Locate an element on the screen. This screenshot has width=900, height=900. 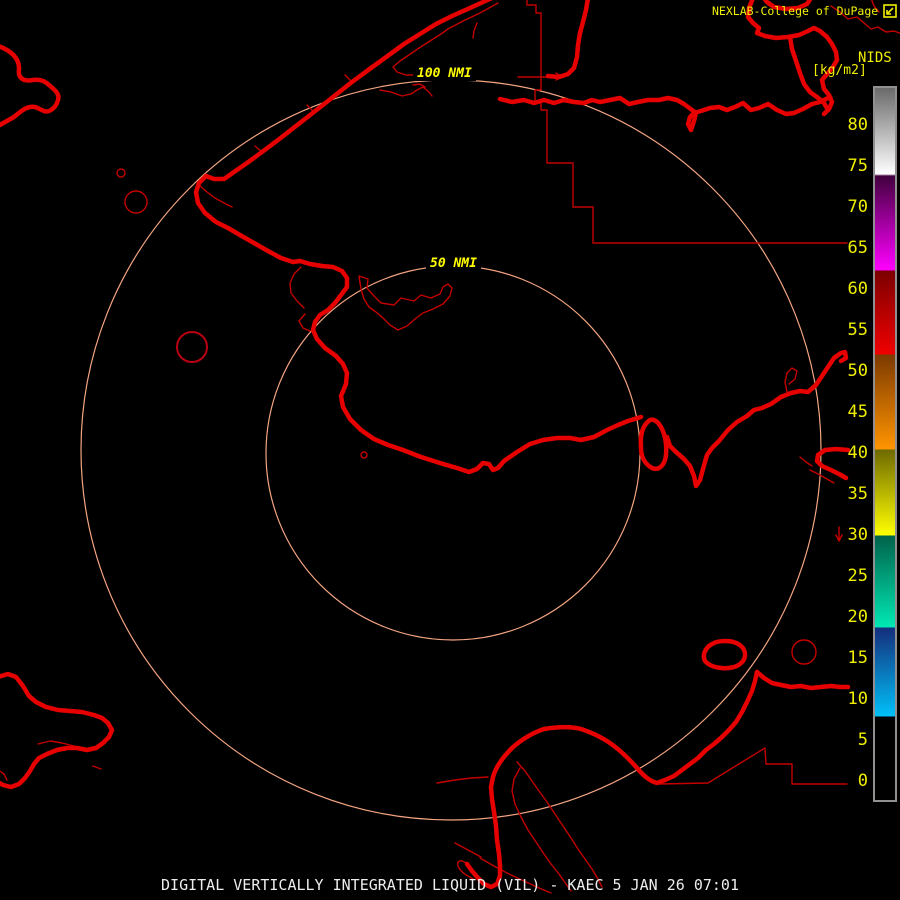
barrier-hooks is located at coordinates (300, 299).